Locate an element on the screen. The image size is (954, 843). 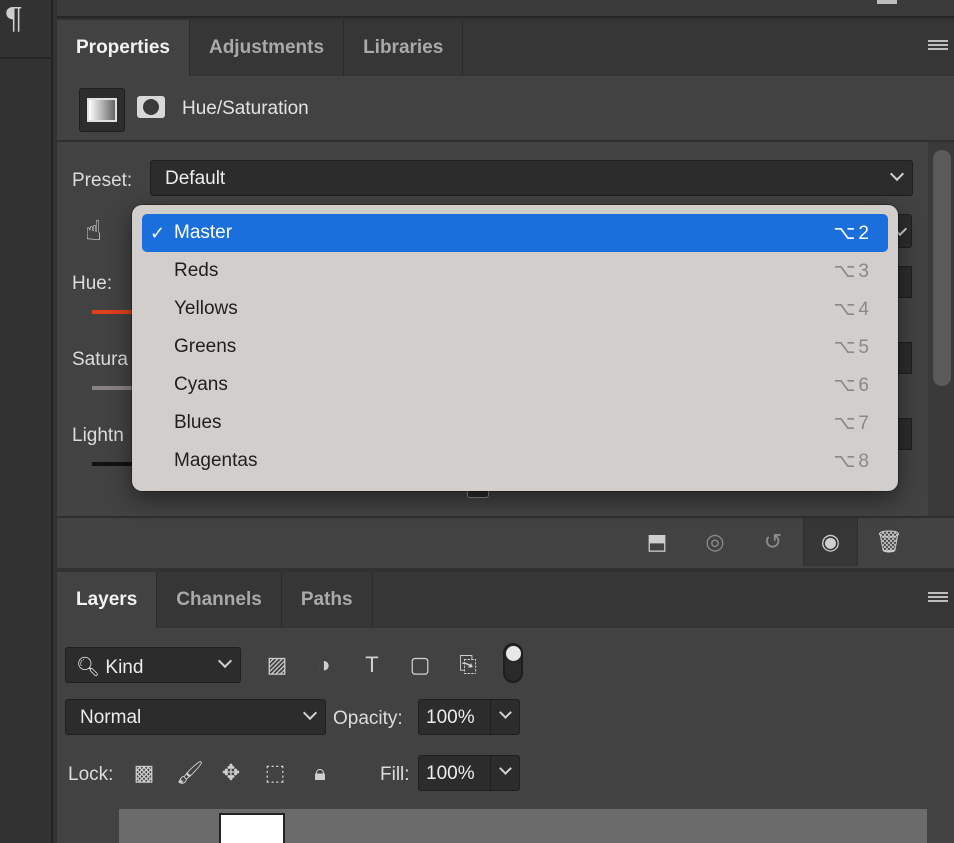
hue-saturation-adjustment-icon is located at coordinates (102, 110).